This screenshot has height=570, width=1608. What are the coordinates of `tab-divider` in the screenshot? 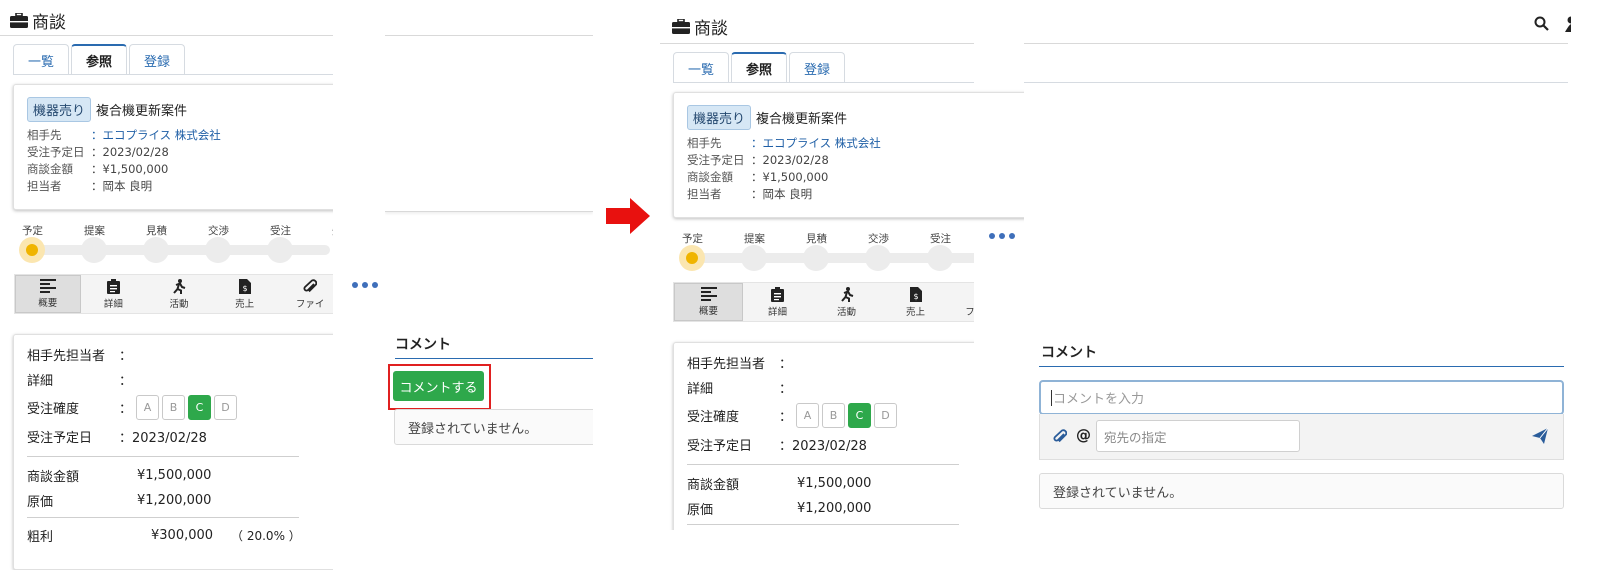 It's located at (823, 82).